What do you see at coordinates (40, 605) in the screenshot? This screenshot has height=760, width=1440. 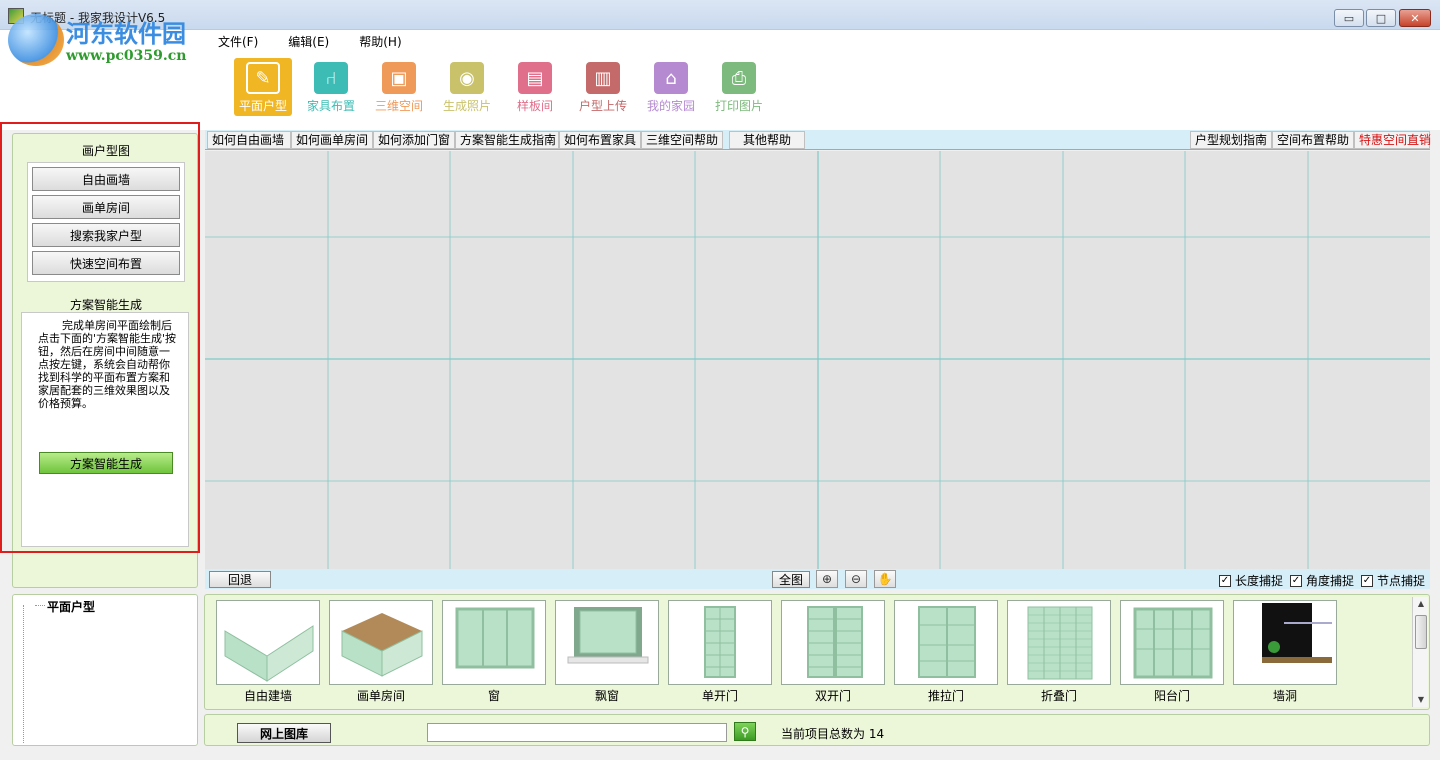 I see `tree-branch` at bounding box center [40, 605].